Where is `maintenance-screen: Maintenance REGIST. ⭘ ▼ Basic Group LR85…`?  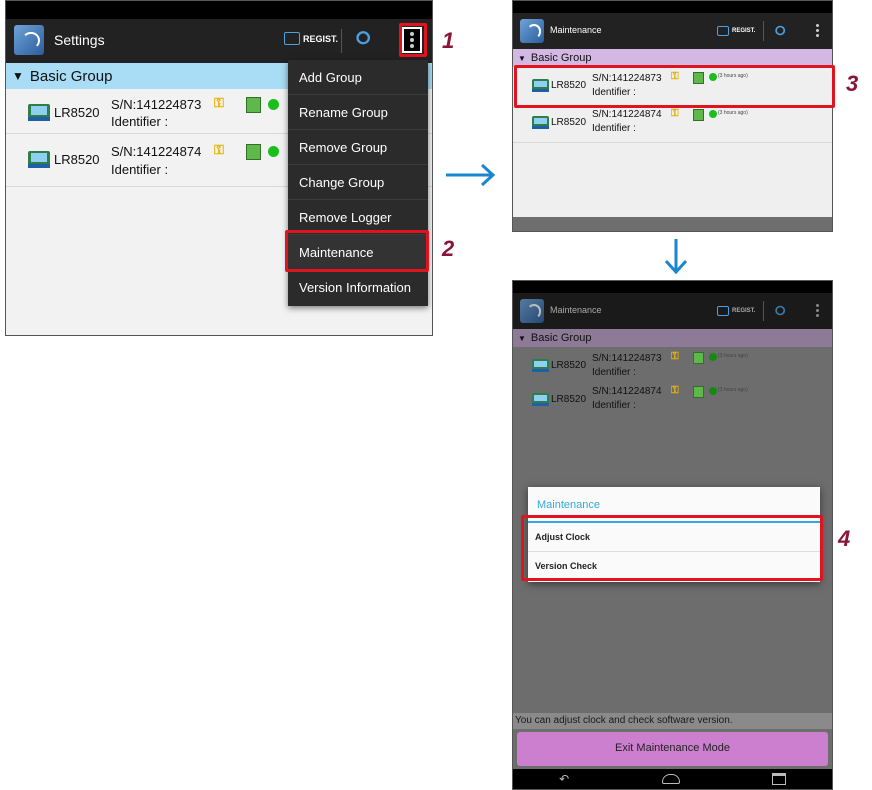
maintenance-screen: Maintenance REGIST. ⭘ ▼ Basic Group LR85… is located at coordinates (672, 116).